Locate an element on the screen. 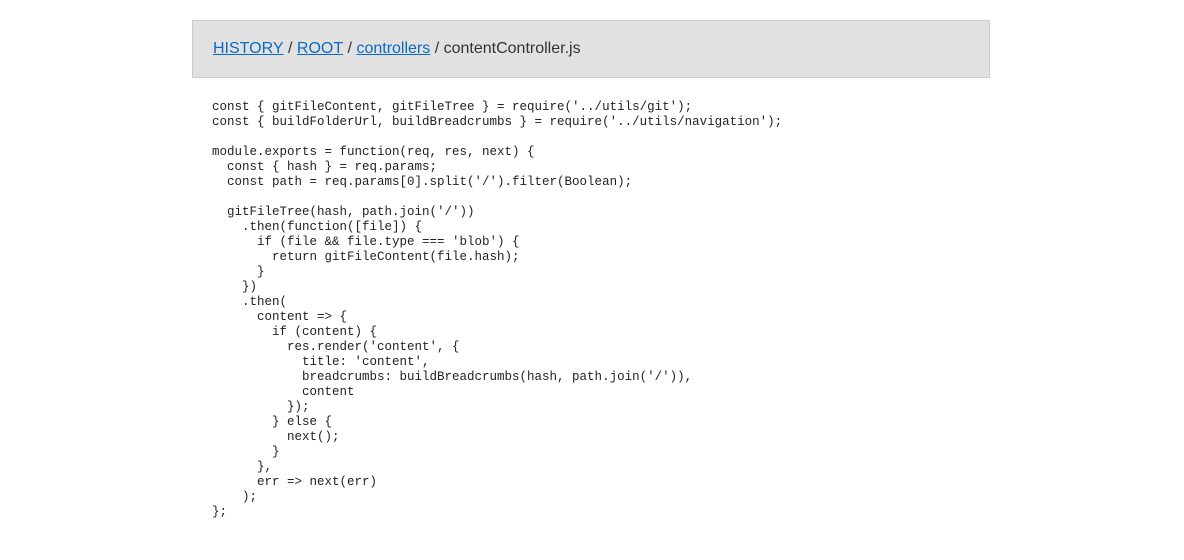 Image resolution: width=1184 pixels, height=560 pixels. code-line: res.render('content', { is located at coordinates (336, 347).